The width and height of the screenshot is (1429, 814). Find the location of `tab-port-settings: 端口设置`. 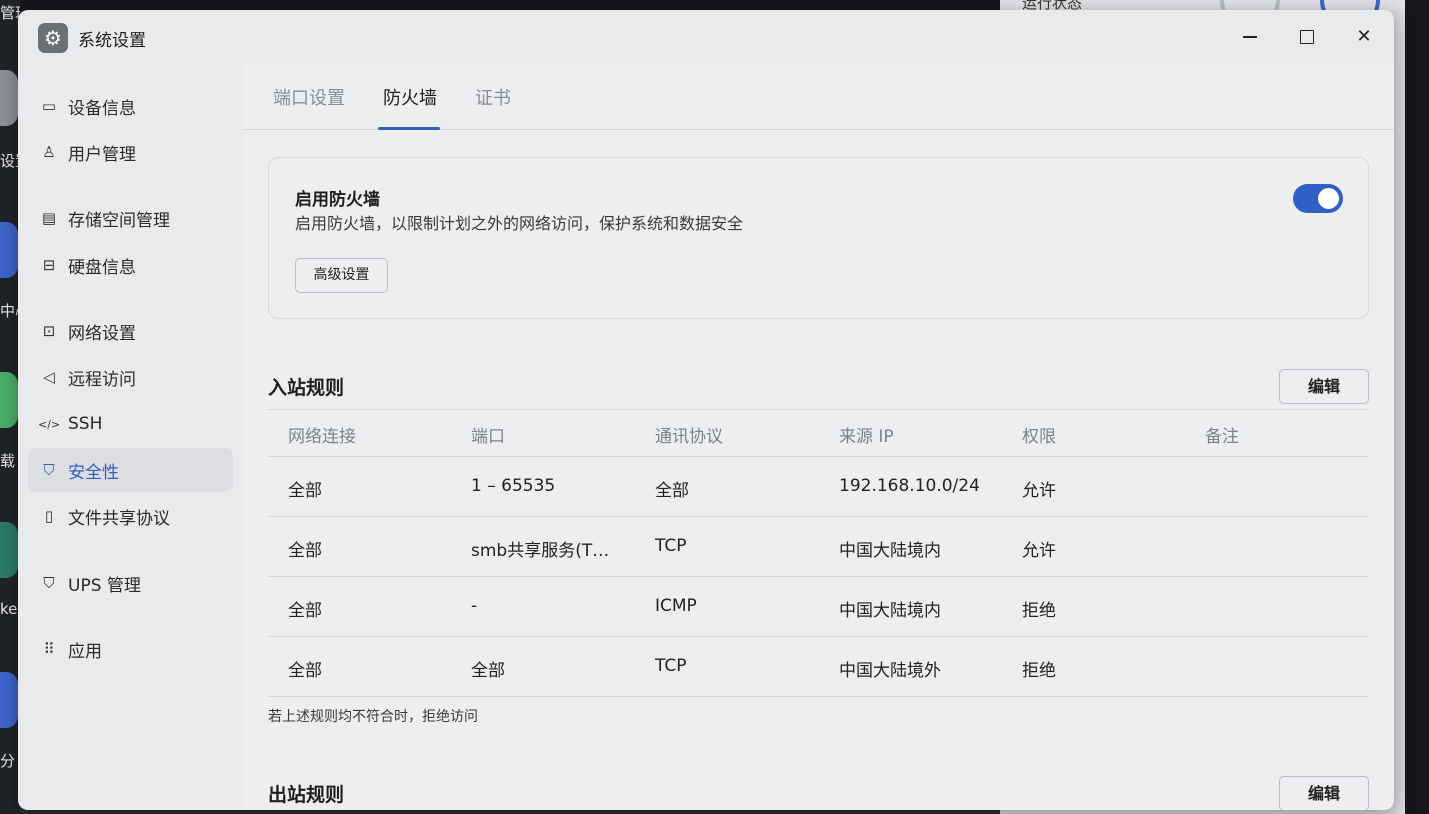

tab-port-settings: 端口设置 is located at coordinates (309, 97).